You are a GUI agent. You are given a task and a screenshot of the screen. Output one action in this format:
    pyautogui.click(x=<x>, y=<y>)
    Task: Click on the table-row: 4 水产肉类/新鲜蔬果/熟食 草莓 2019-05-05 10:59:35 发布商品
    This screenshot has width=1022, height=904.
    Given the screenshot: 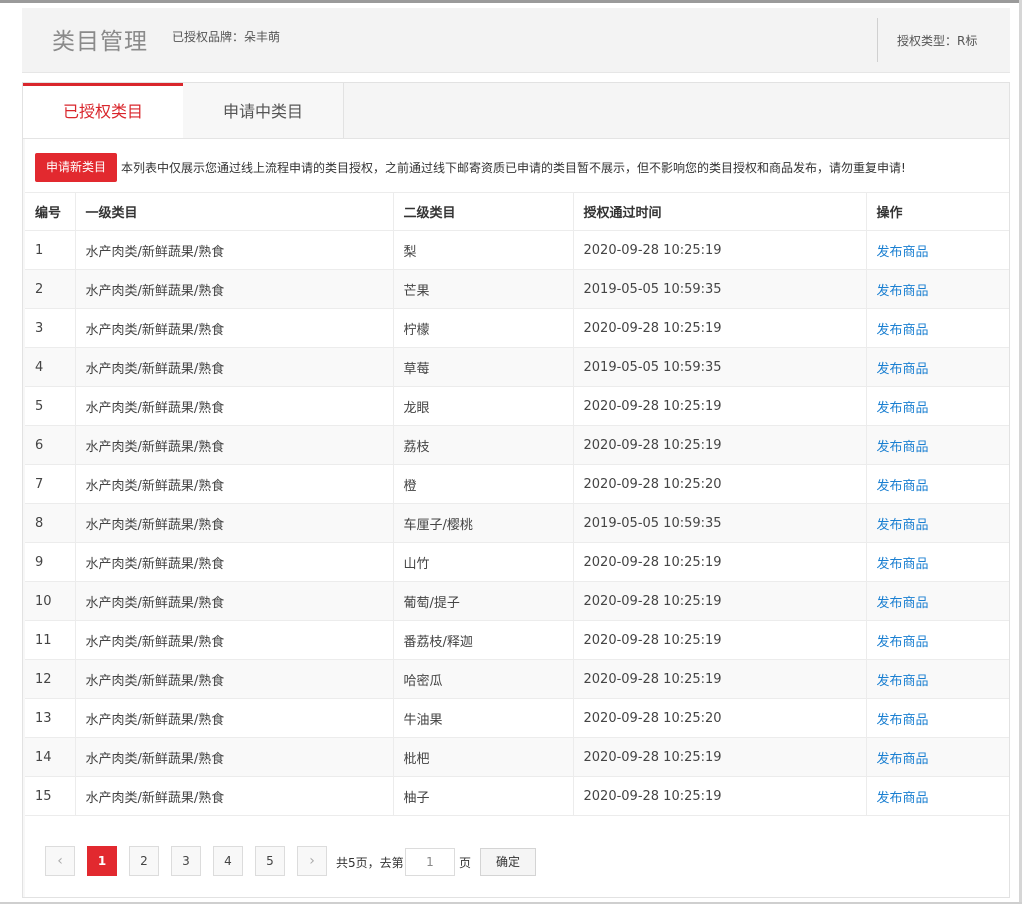 What is the action you would take?
    pyautogui.click(x=517, y=367)
    